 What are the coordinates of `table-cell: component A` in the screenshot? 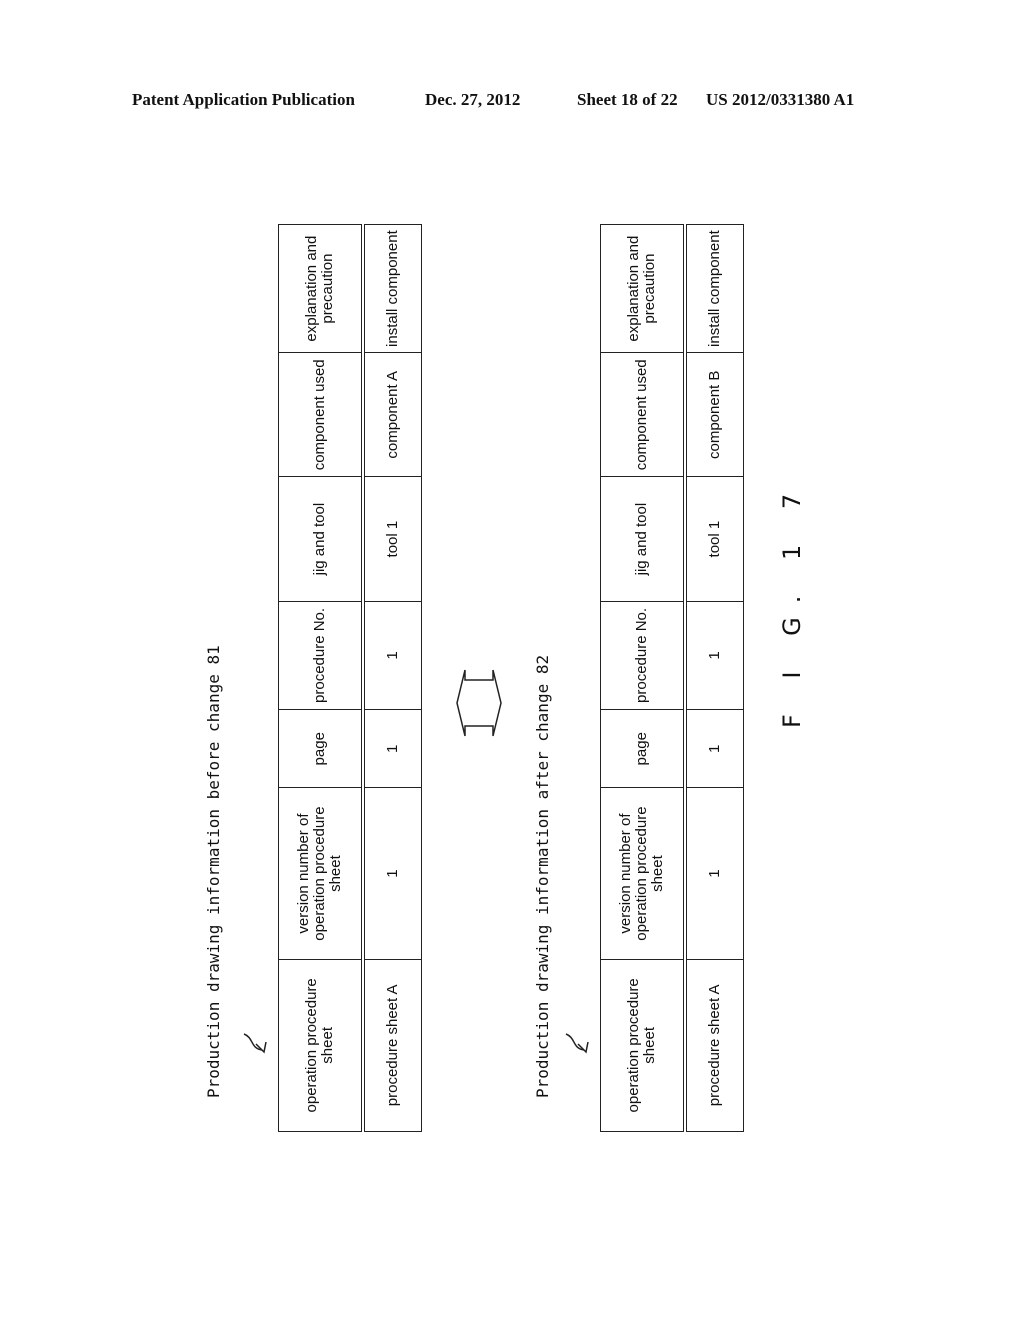 It's located at (392, 414).